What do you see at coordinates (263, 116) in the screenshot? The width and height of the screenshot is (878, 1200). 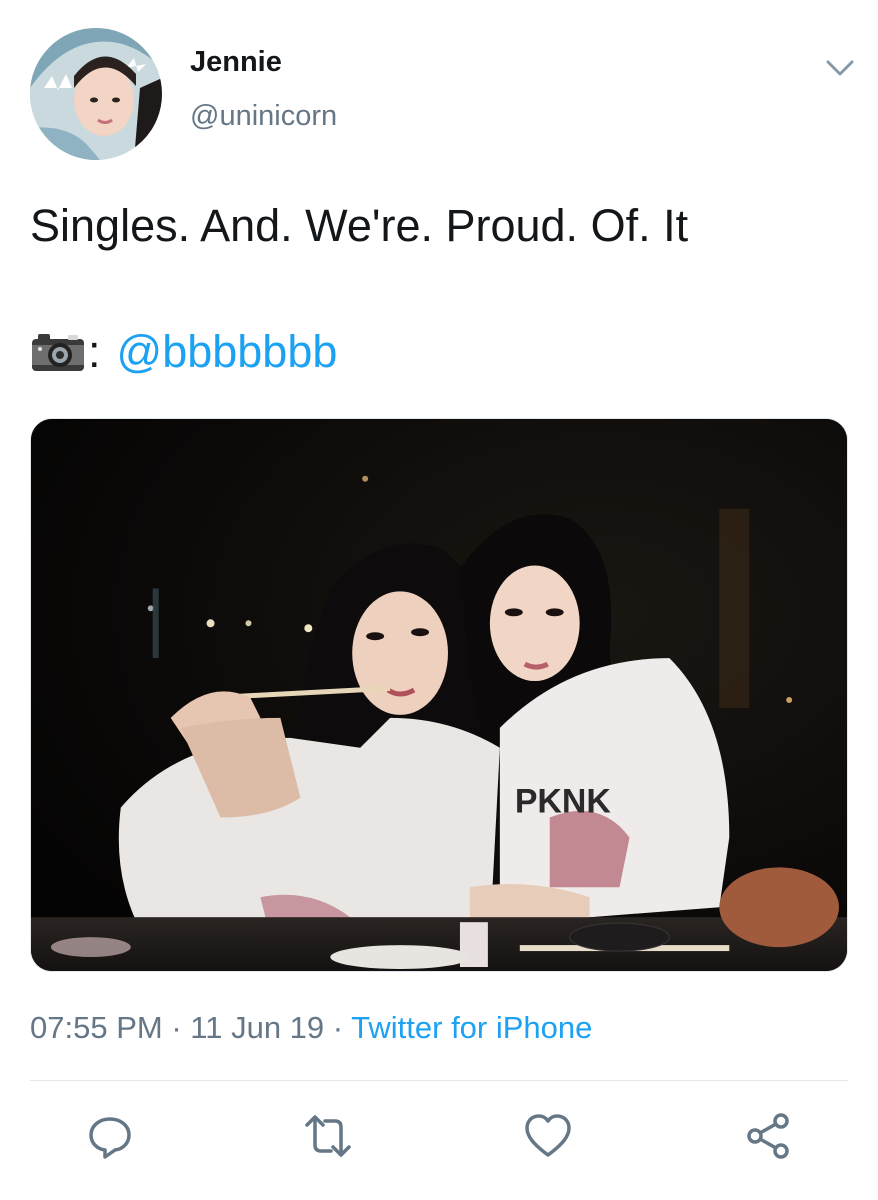 I see `author-handle: @uninicorn` at bounding box center [263, 116].